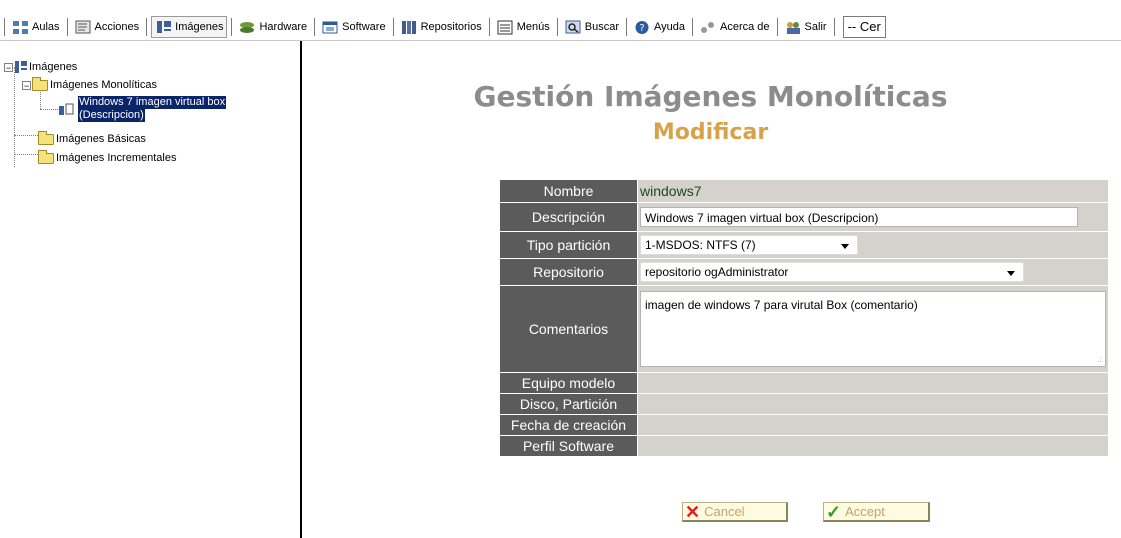 This screenshot has width=1121, height=538. I want to click on perfil-software-label: Perfil Software, so click(569, 446).